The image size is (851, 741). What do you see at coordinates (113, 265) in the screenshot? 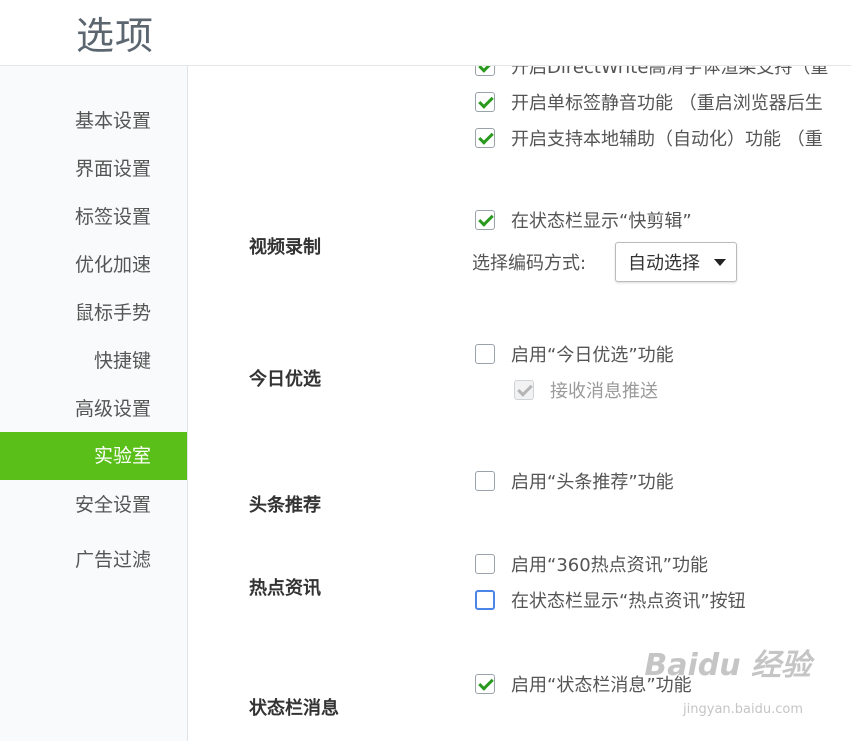
I see `sidebar-item-optimize: 优化加速` at bounding box center [113, 265].